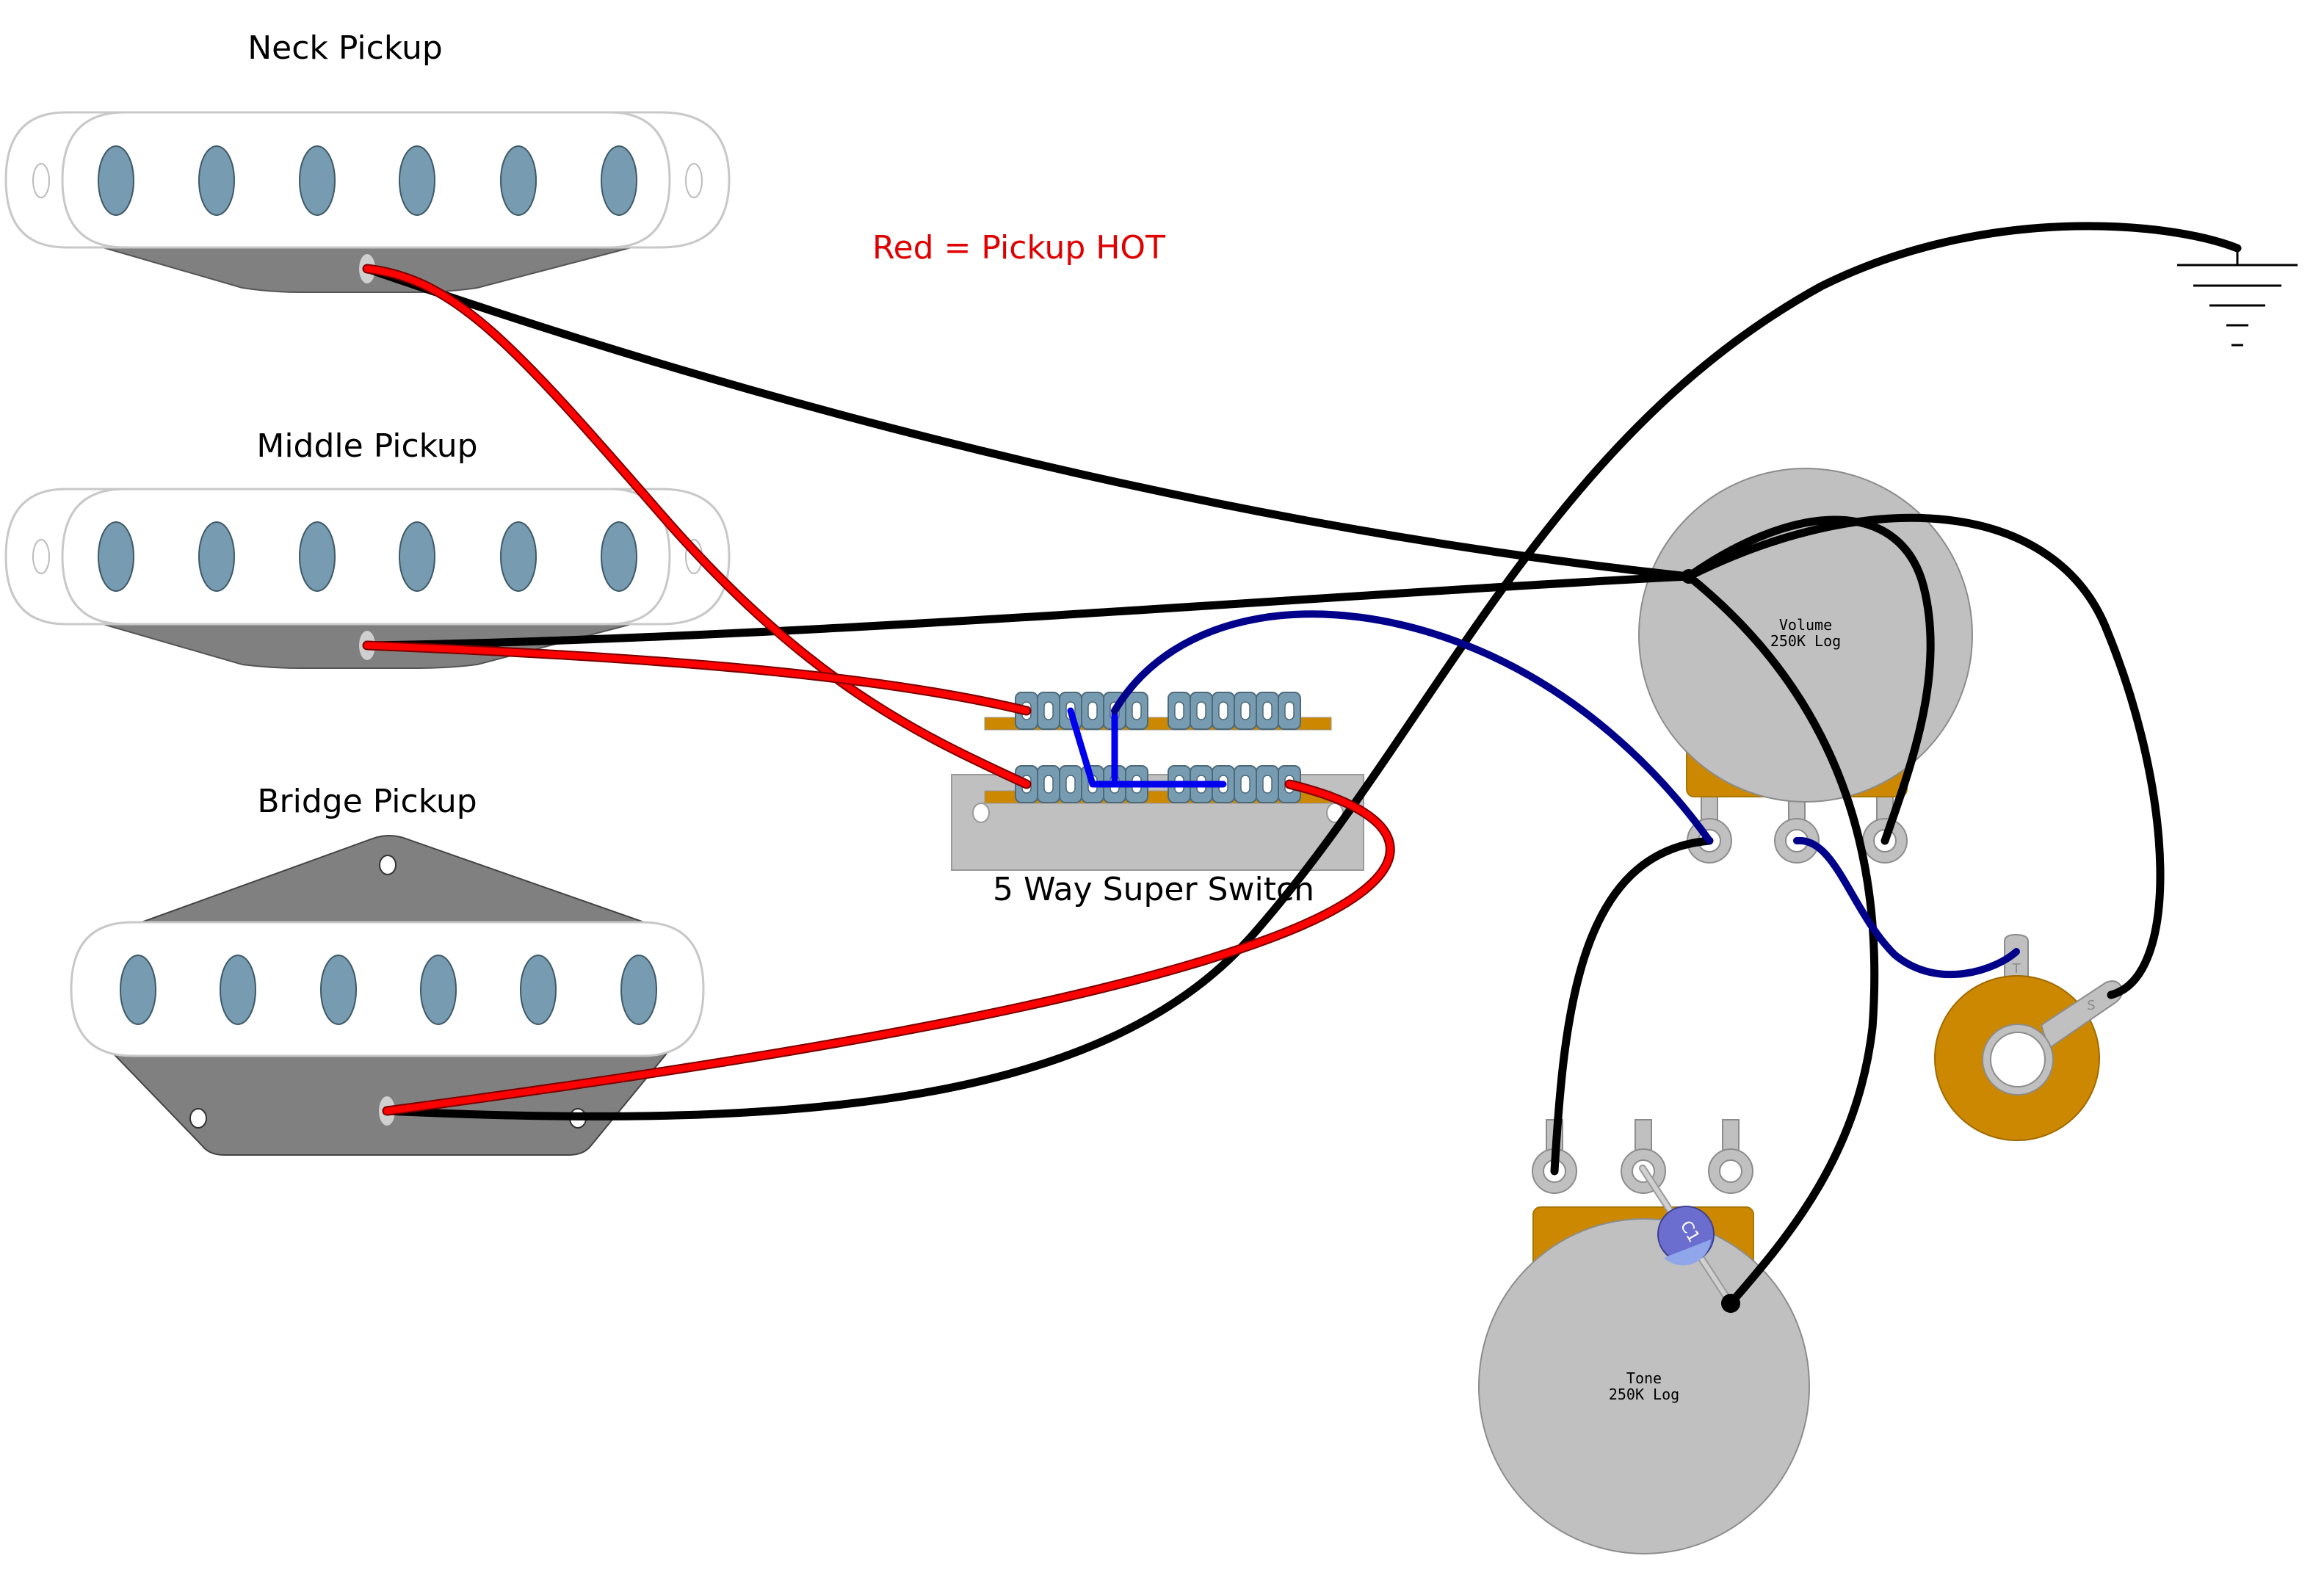  Describe the element at coordinates (366, 180) in the screenshot. I see `neck-cover-inner` at that location.